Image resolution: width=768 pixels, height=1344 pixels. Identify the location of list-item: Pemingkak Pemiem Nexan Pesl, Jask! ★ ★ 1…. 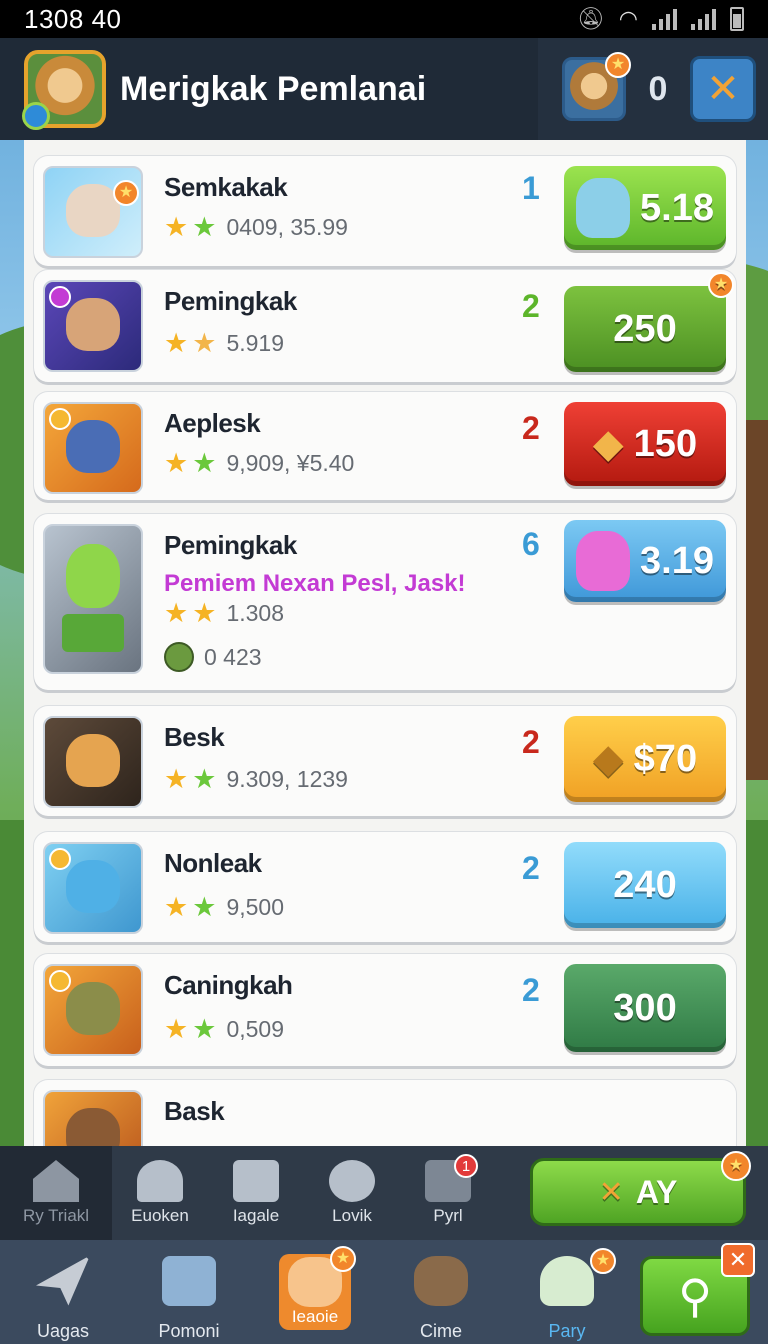
(385, 602).